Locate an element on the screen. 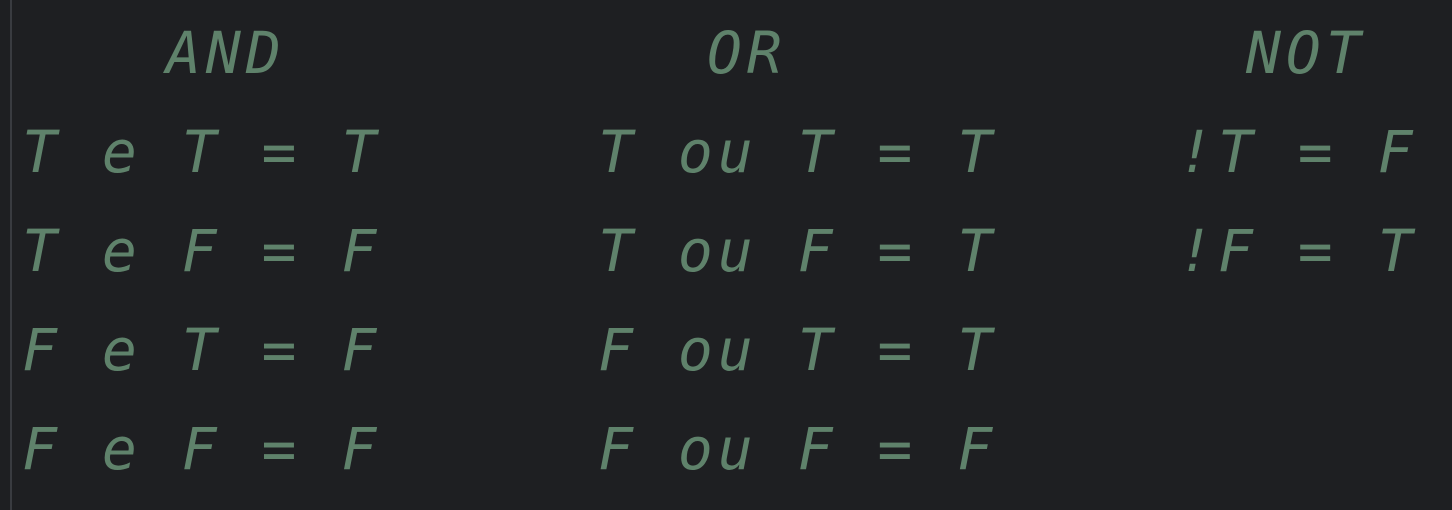  and-row-2: T e F = F is located at coordinates (202, 251).